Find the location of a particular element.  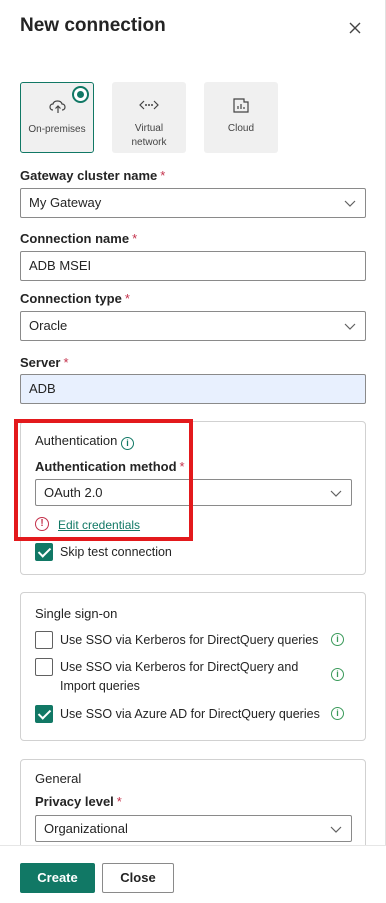

connection-type-dropdown: Oracle is located at coordinates (193, 326).